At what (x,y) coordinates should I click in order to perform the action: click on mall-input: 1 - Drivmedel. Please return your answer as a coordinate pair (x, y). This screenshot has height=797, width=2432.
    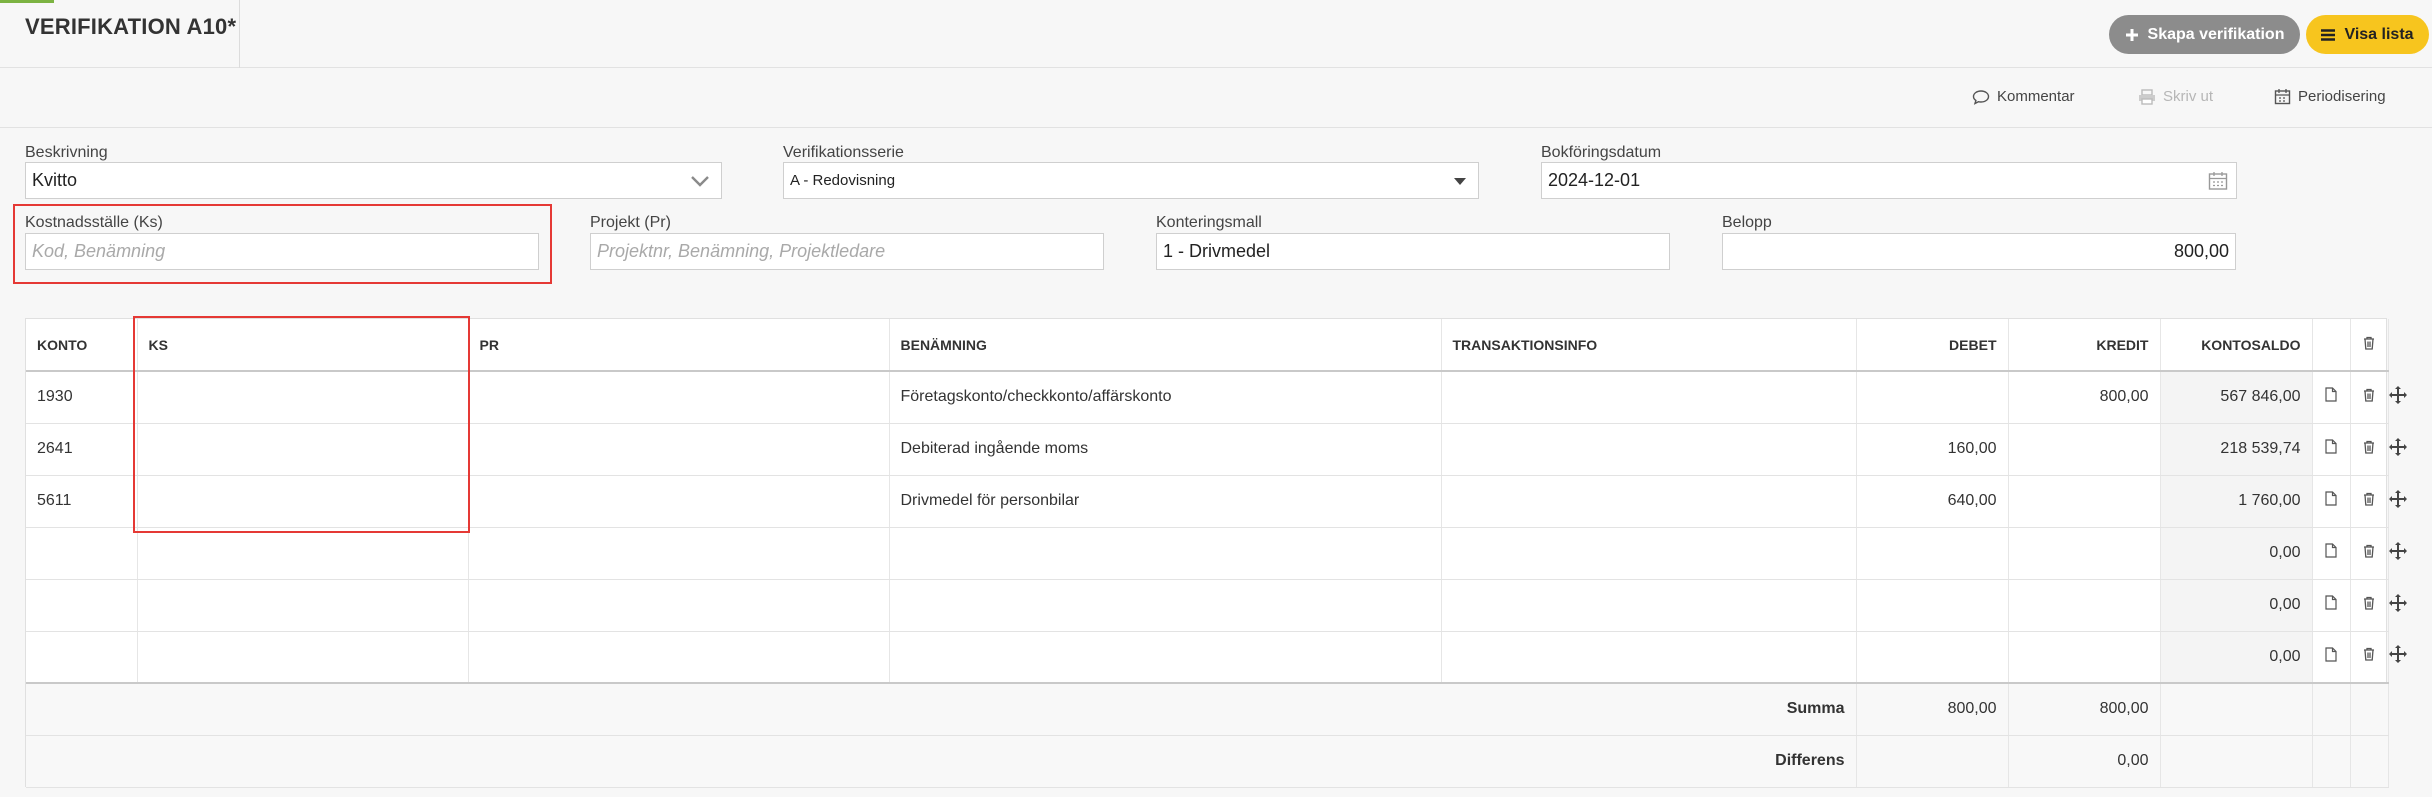
    Looking at the image, I should click on (1413, 251).